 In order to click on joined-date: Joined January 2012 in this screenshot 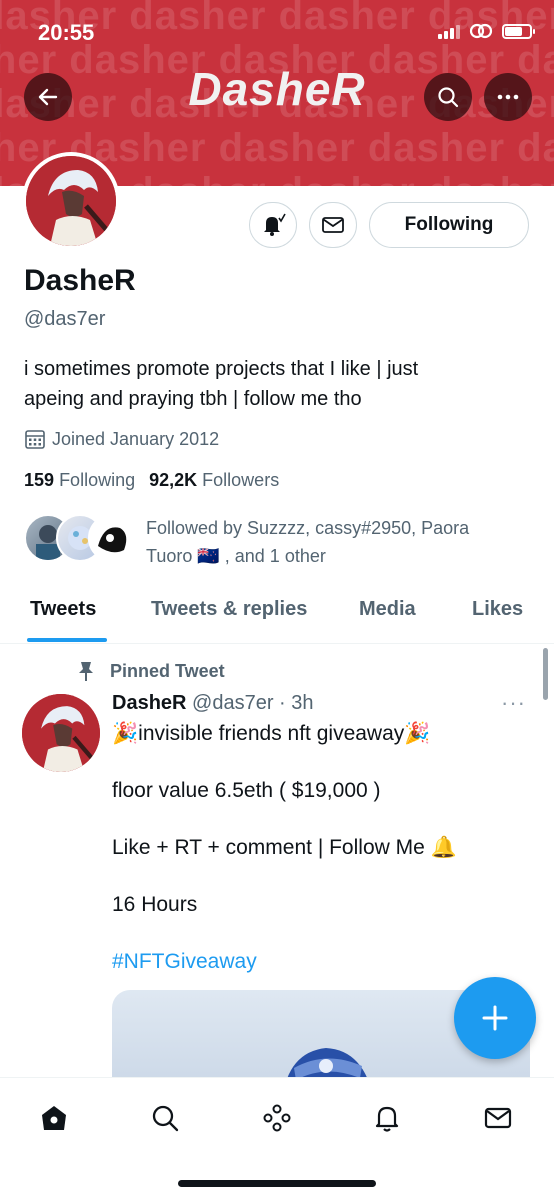, I will do `click(121, 439)`.